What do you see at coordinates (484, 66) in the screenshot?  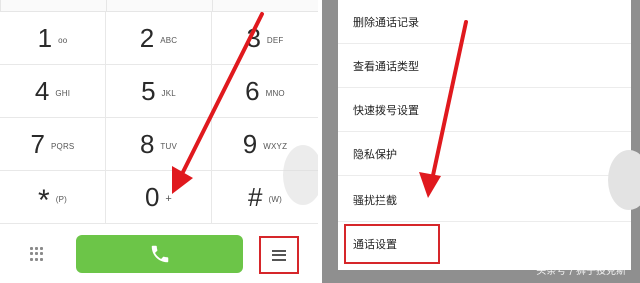 I see `menu-item-view-call-type: 查看通话类型` at bounding box center [484, 66].